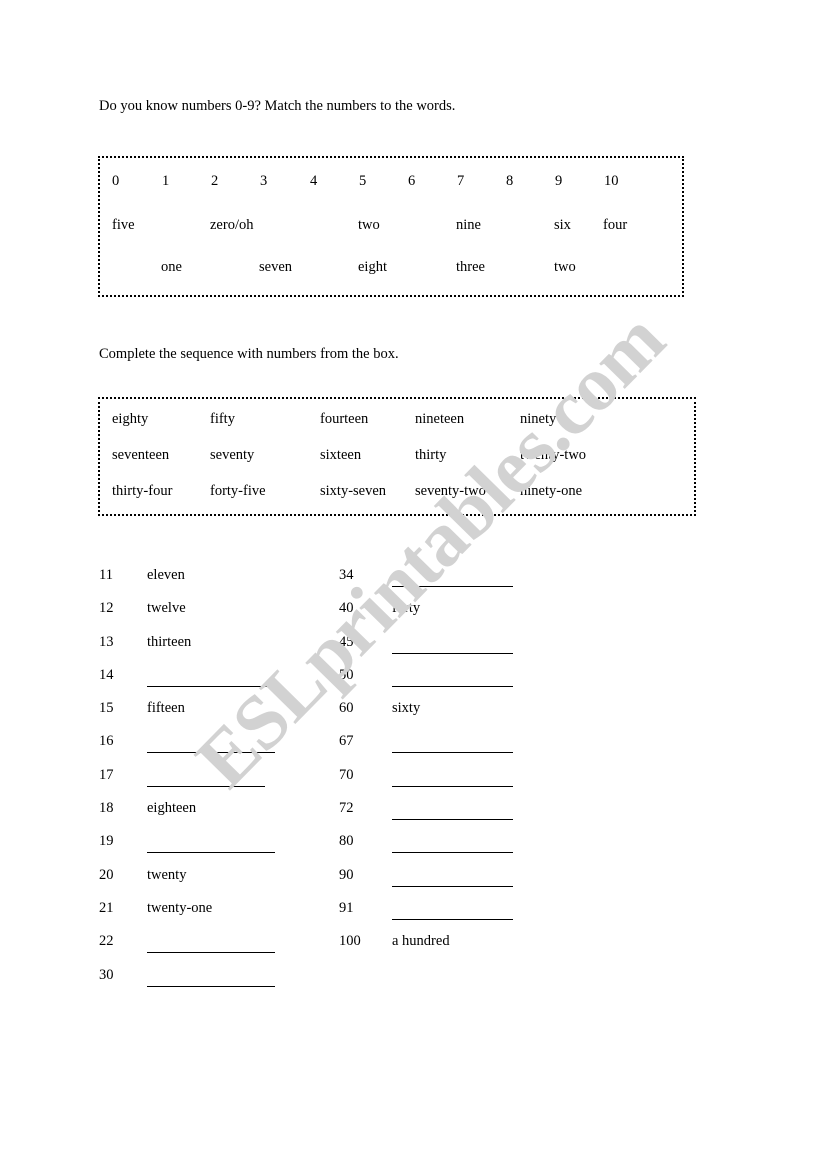  Describe the element at coordinates (346, 874) in the screenshot. I see `sequence-number: 90` at that location.